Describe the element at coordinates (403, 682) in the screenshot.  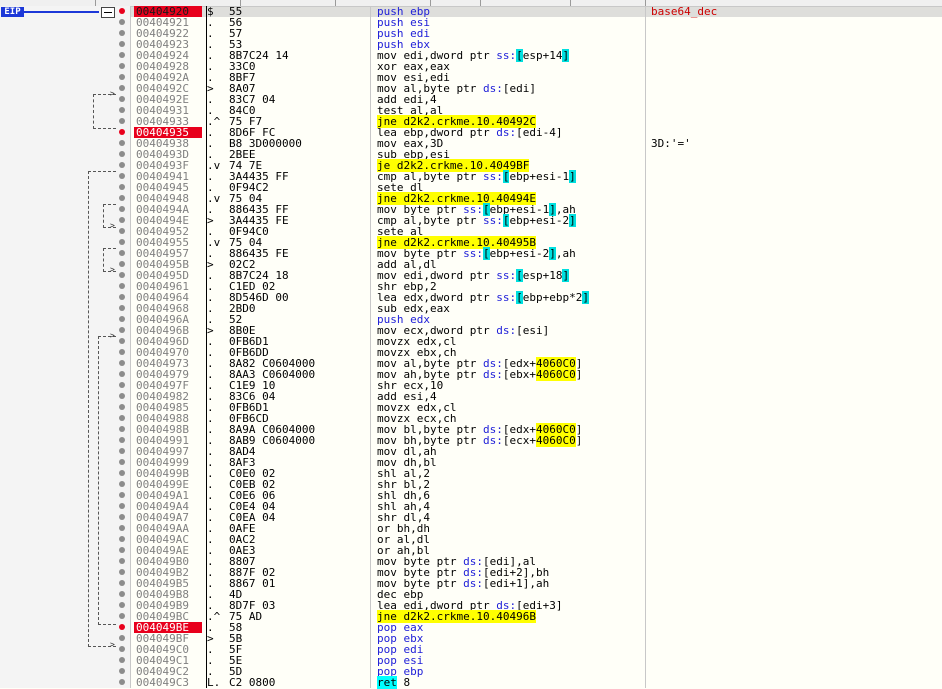
I see `instruction-token: 8` at that location.